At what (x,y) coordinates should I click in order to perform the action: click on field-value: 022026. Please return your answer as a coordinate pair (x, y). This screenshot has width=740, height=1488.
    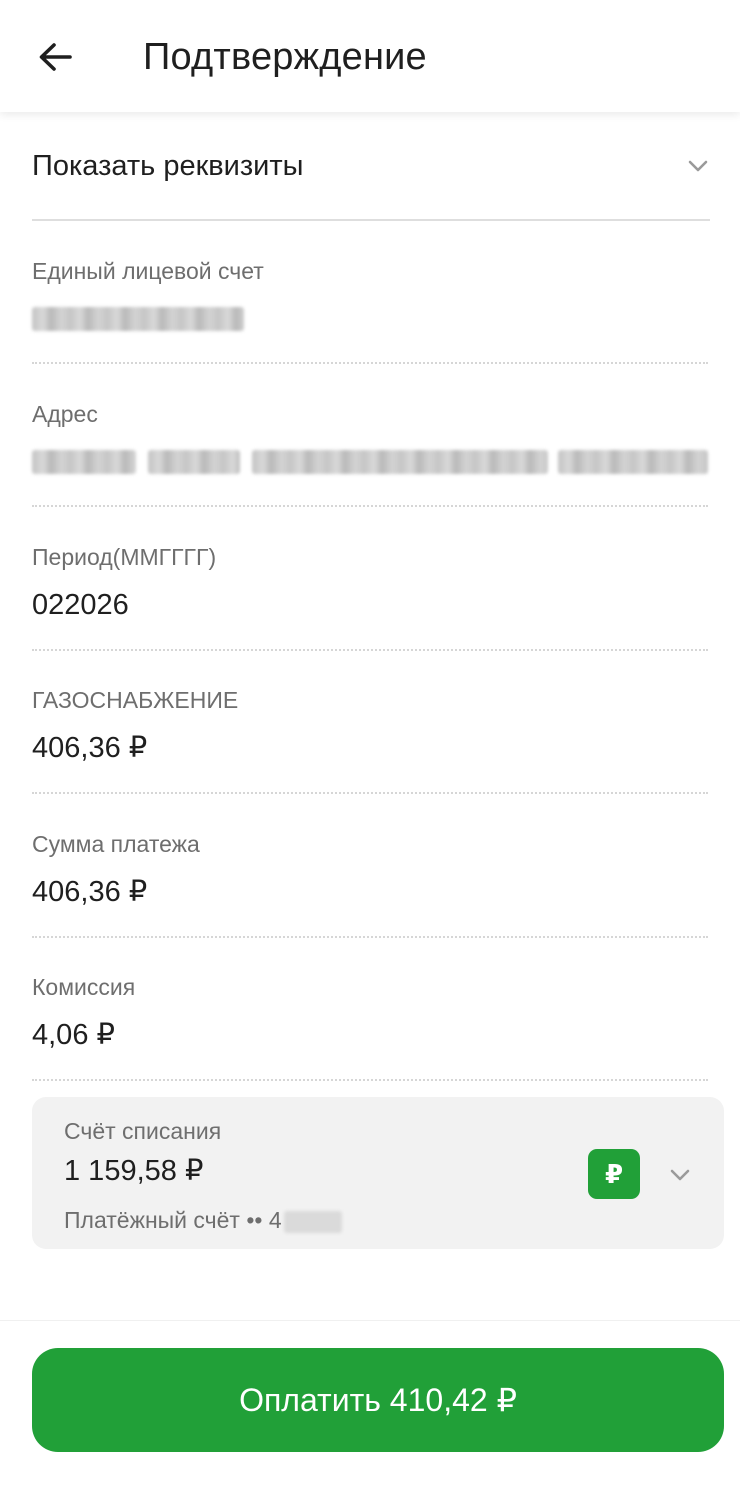
    Looking at the image, I should click on (80, 605).